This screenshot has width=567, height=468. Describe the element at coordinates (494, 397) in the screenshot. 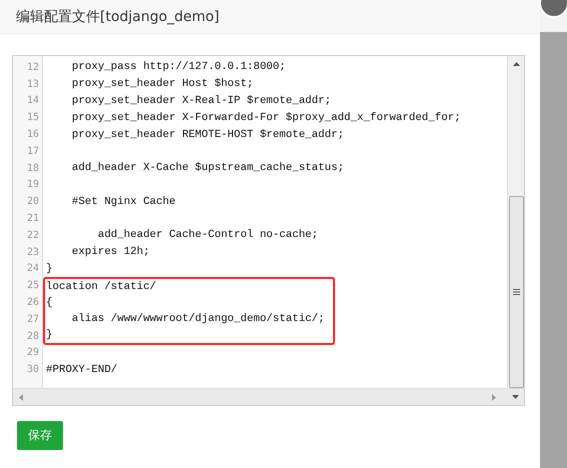

I see `scroll-right-icon` at that location.